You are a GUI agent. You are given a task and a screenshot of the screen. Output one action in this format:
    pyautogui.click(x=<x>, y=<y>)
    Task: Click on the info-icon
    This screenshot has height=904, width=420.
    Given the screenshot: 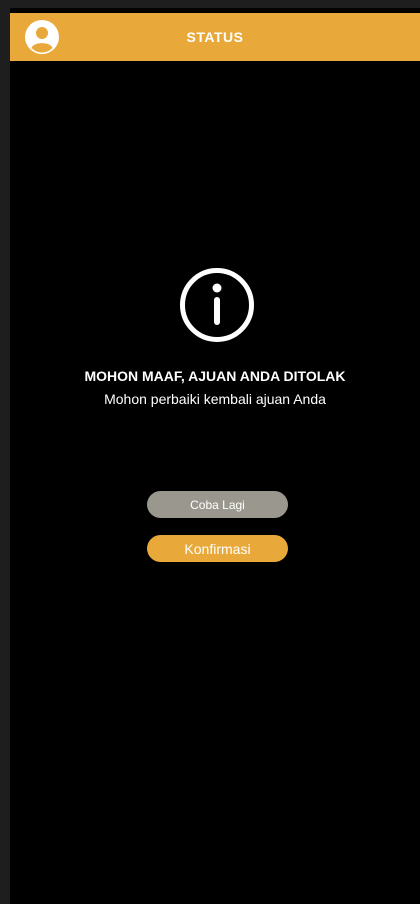 What is the action you would take?
    pyautogui.click(x=217, y=305)
    